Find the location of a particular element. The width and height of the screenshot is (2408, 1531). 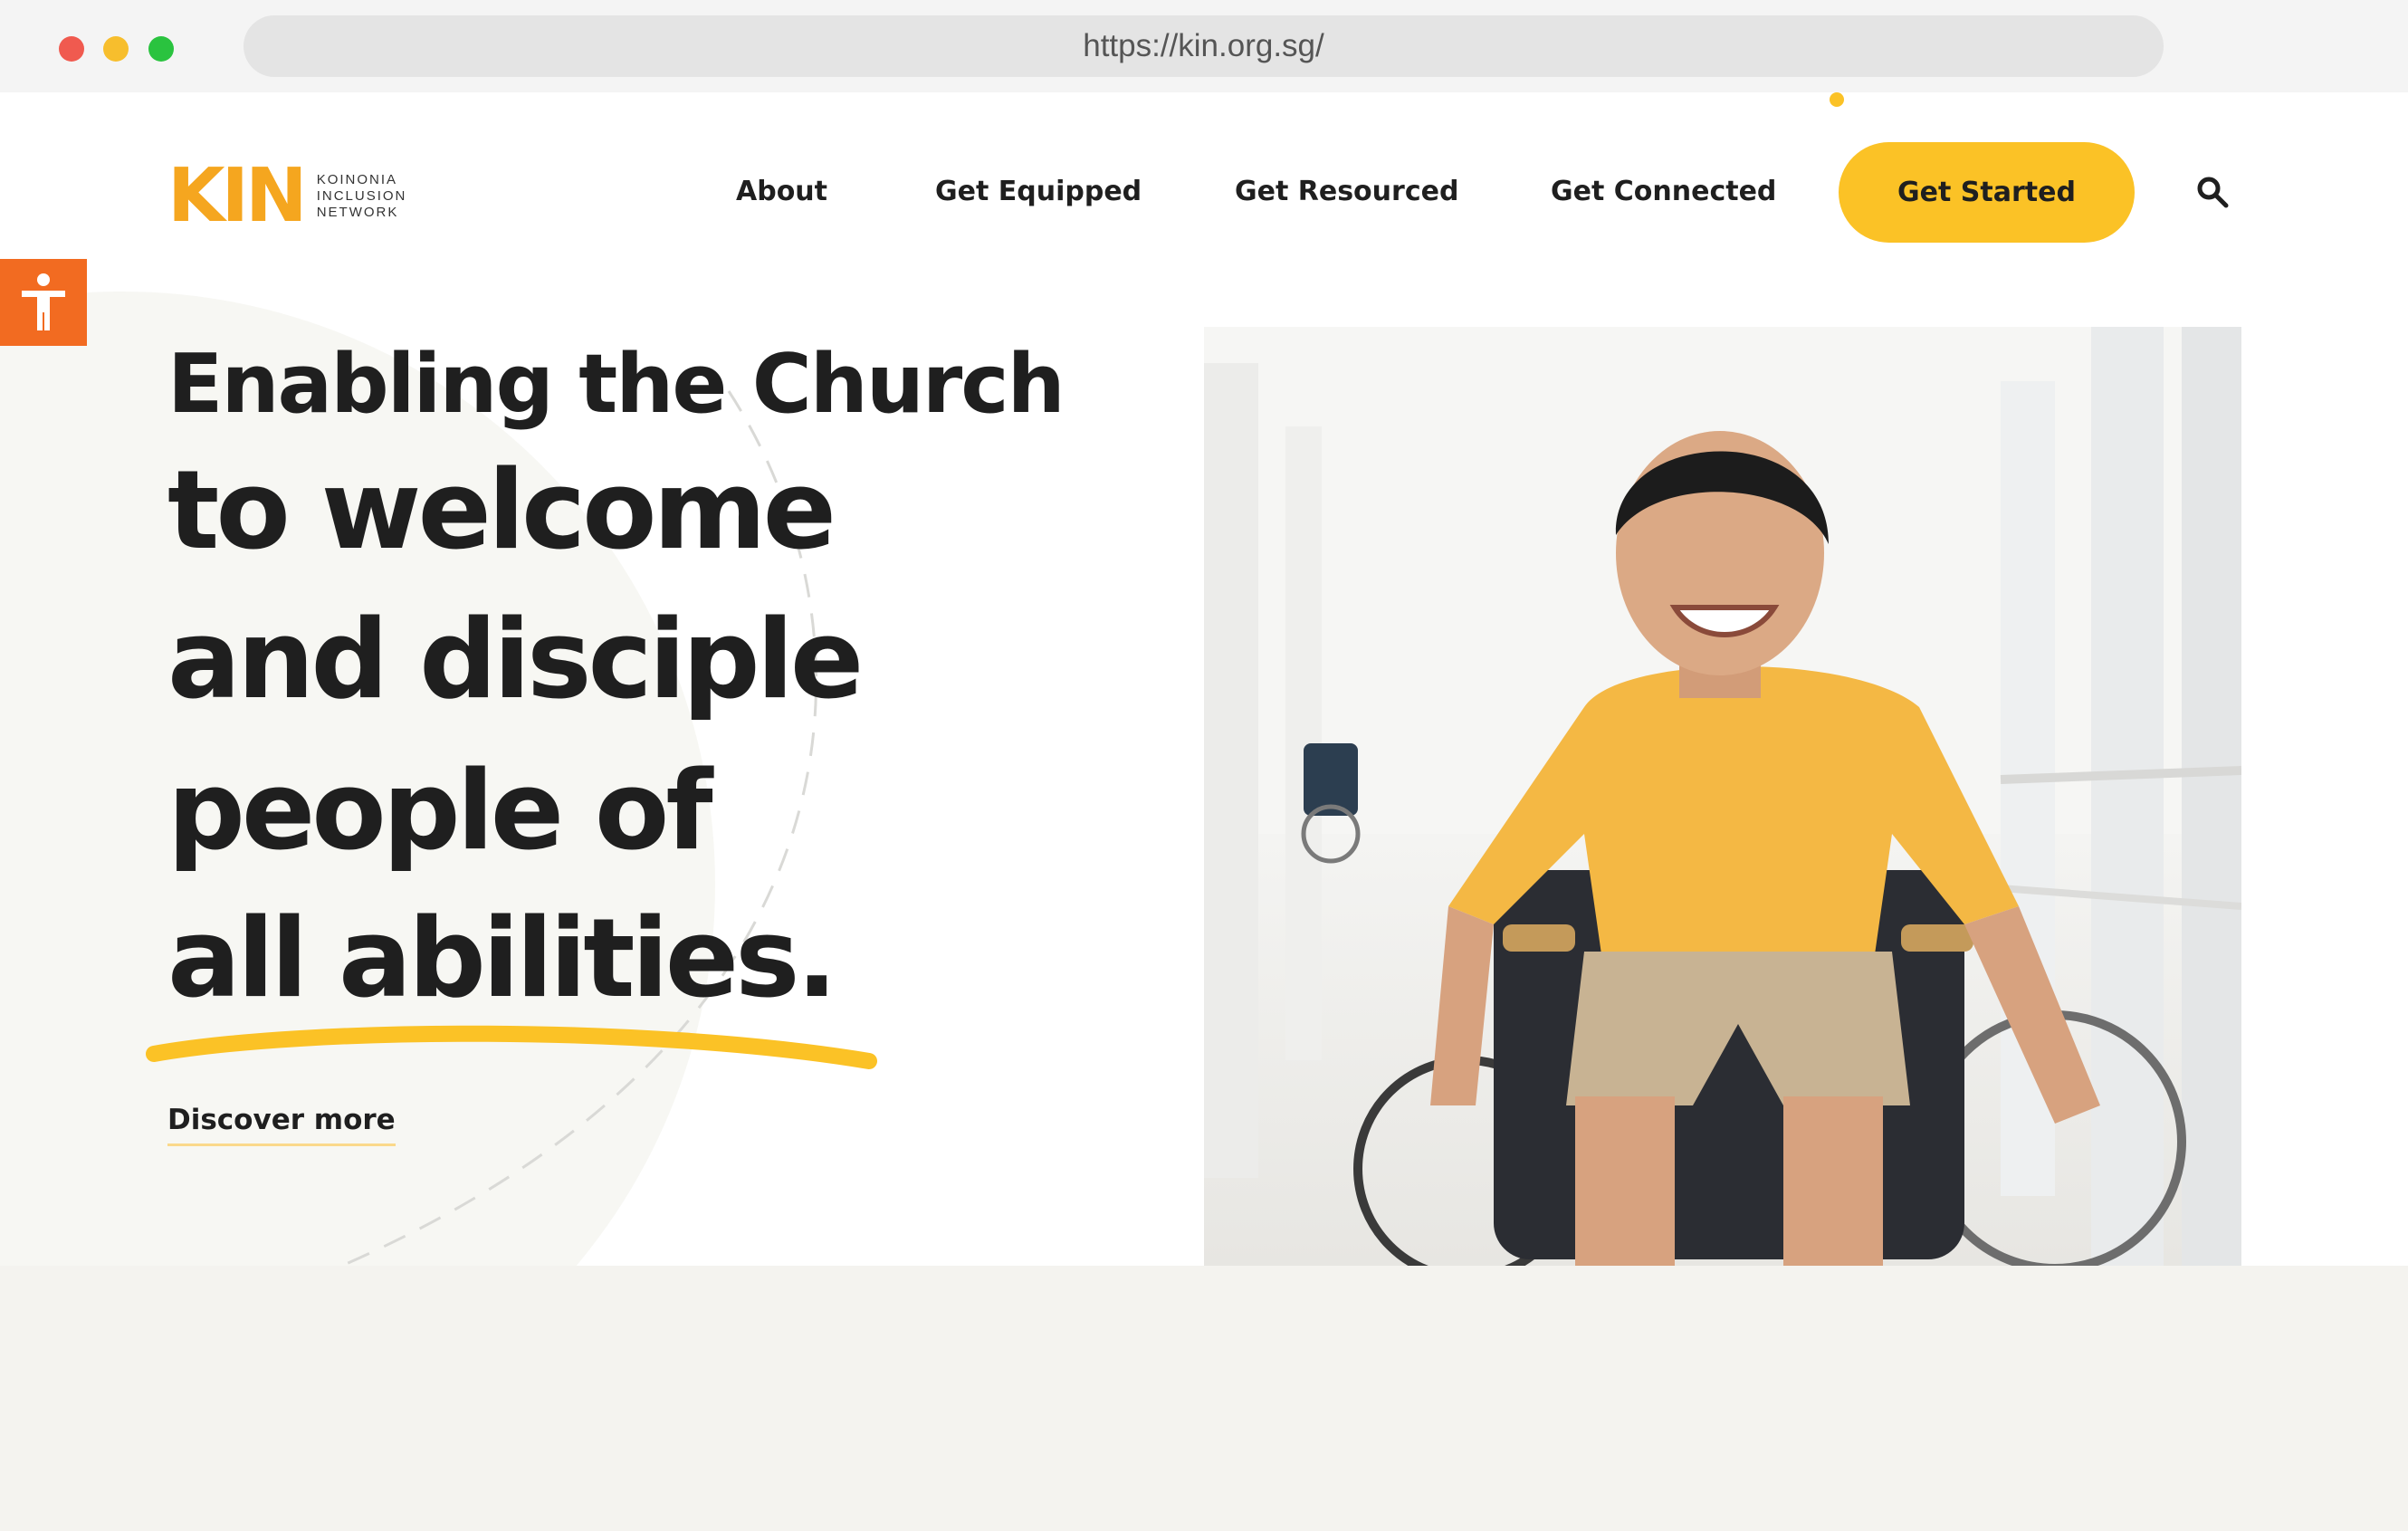

get-started-button: Get Started is located at coordinates (1987, 192).